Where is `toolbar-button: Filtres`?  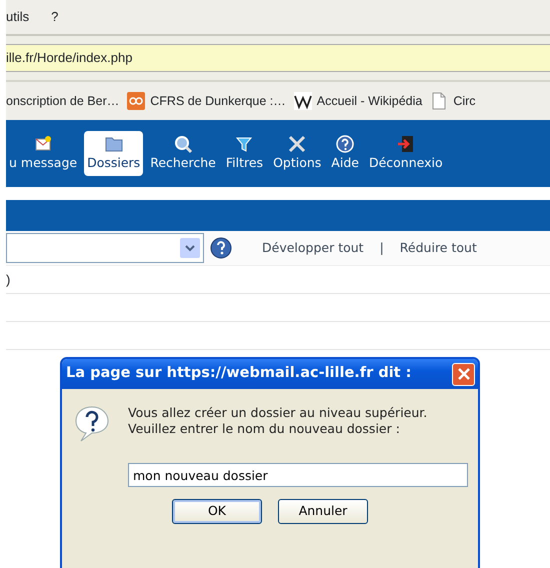
toolbar-button: Filtres is located at coordinates (244, 153).